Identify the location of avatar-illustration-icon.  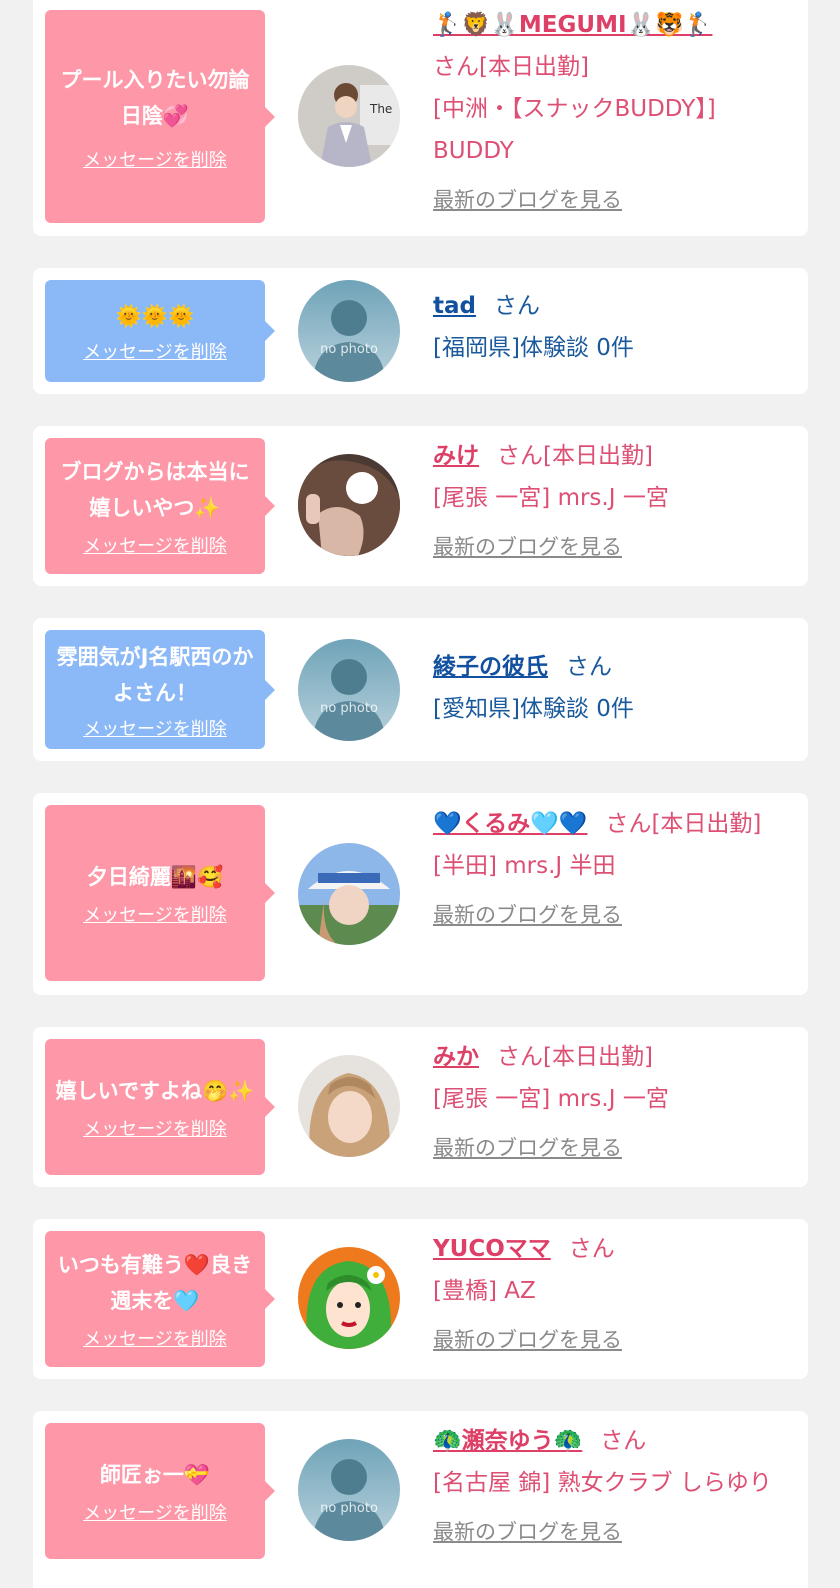
(349, 1298).